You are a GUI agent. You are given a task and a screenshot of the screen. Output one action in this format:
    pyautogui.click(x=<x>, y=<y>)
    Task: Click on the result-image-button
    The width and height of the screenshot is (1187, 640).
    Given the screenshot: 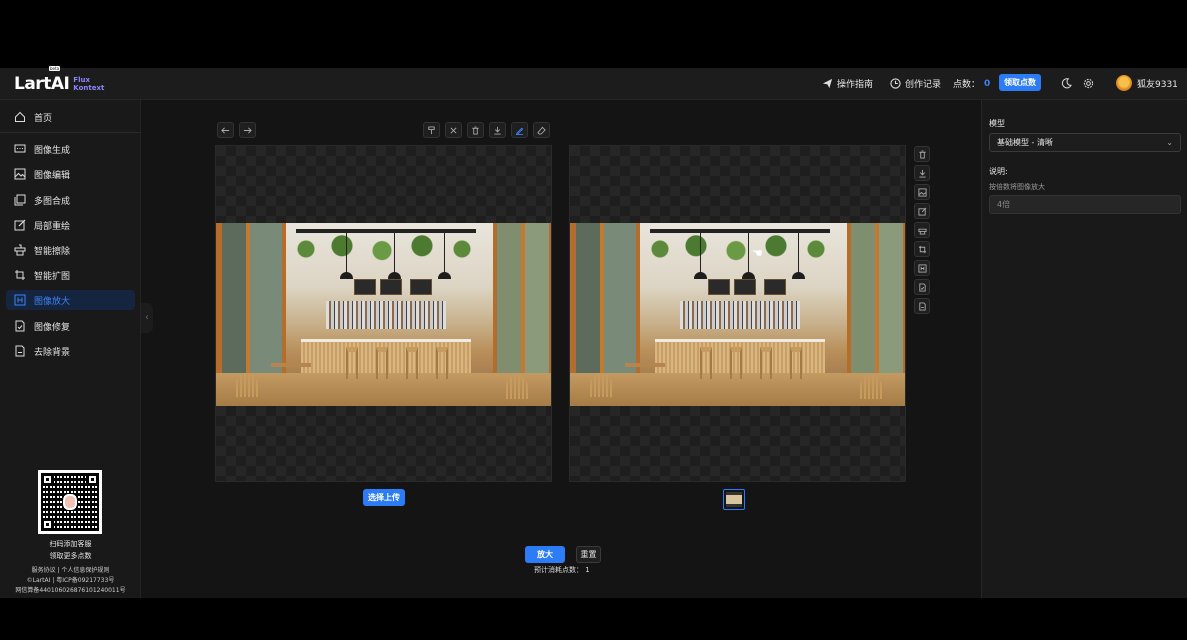 What is the action you would take?
    pyautogui.click(x=922, y=192)
    